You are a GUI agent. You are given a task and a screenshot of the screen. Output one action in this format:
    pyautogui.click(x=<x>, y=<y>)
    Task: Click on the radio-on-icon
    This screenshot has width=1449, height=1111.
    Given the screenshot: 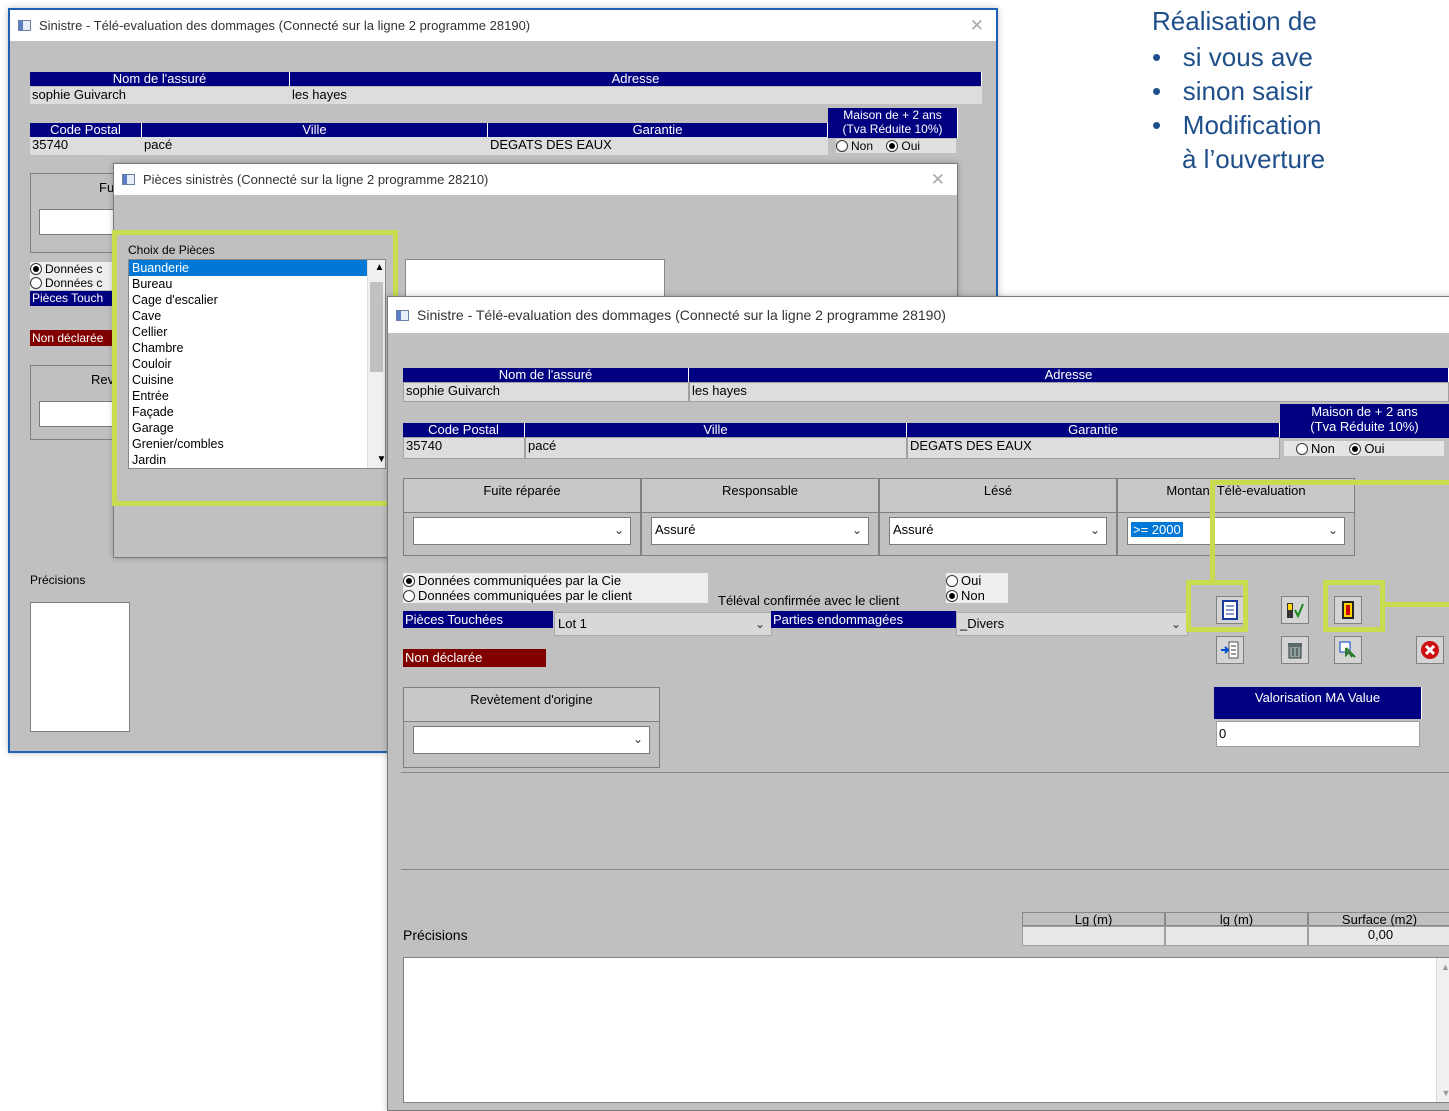 What is the action you would take?
    pyautogui.click(x=36, y=269)
    